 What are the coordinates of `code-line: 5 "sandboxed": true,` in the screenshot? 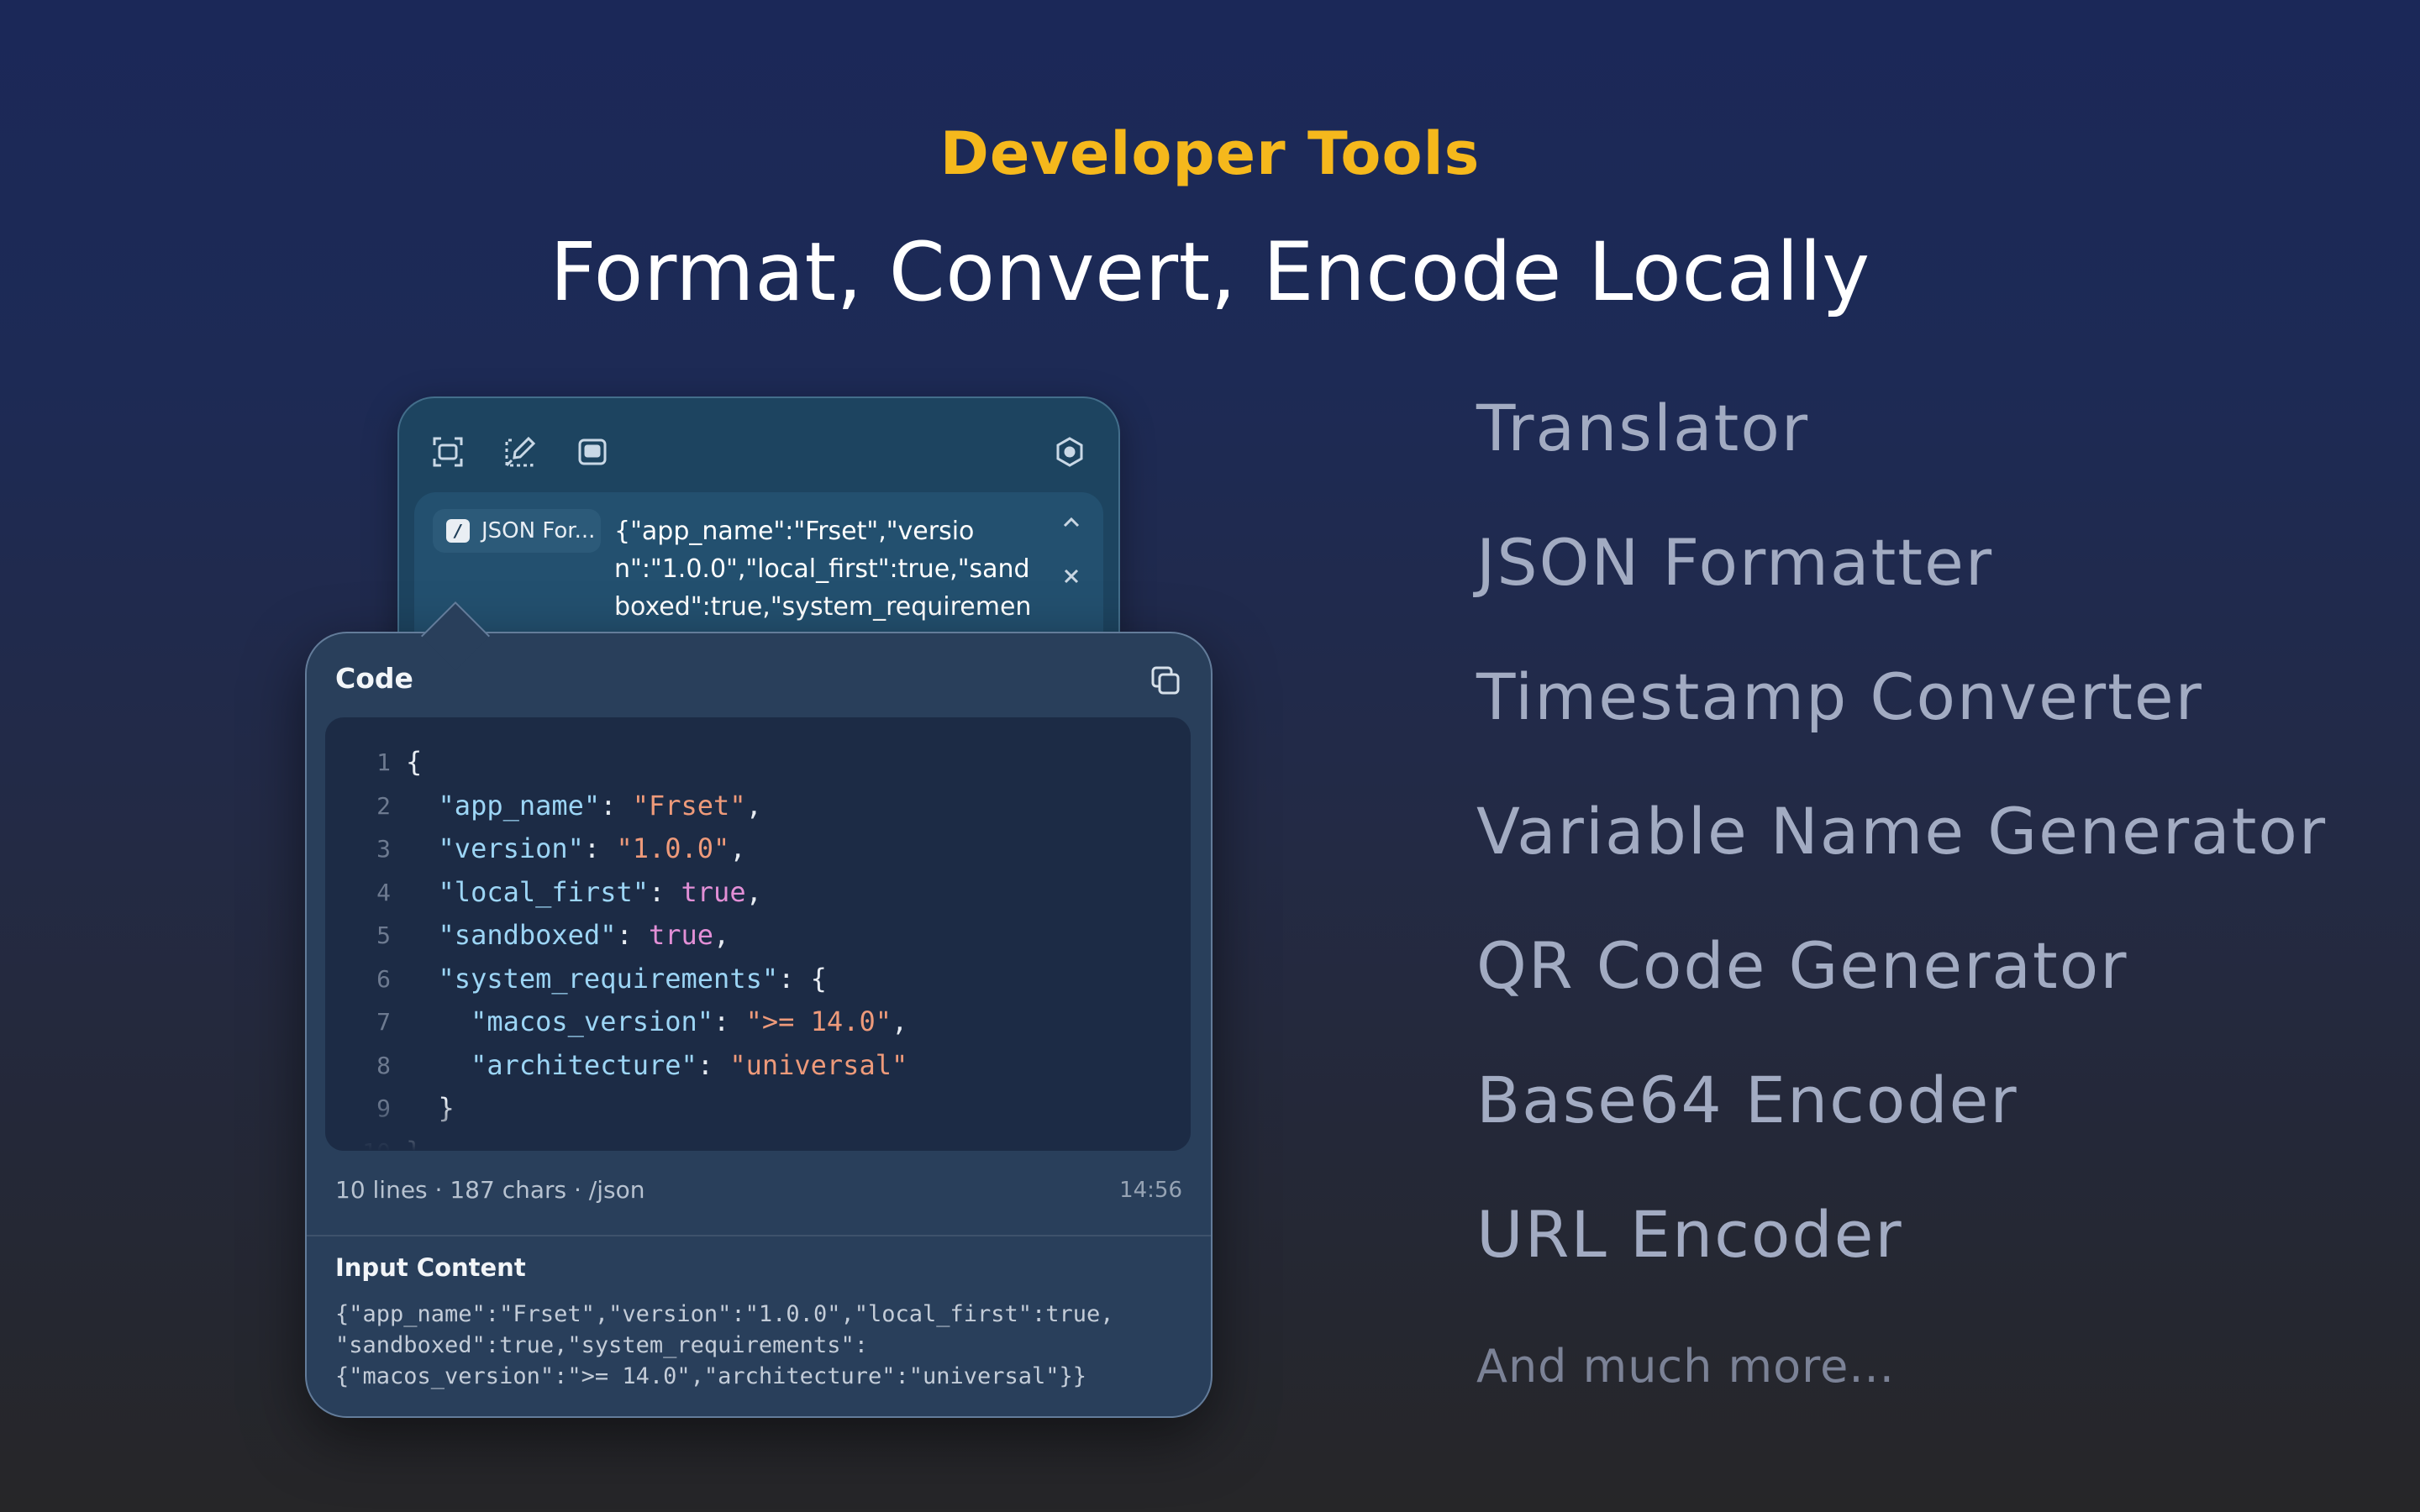 It's located at (616, 936).